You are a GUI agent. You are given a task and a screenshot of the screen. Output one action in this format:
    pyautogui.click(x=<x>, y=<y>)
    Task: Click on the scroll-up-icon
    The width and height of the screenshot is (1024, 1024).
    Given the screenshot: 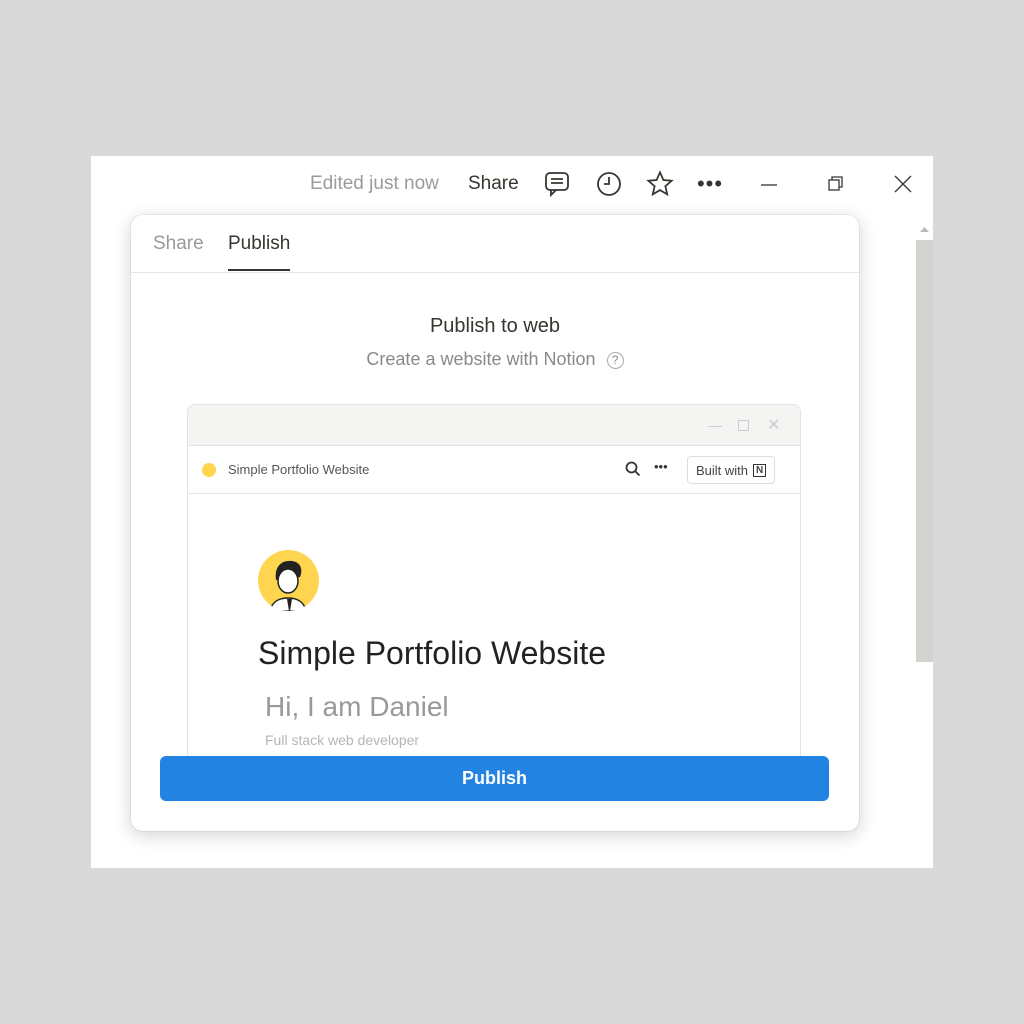 What is the action you would take?
    pyautogui.click(x=924, y=229)
    